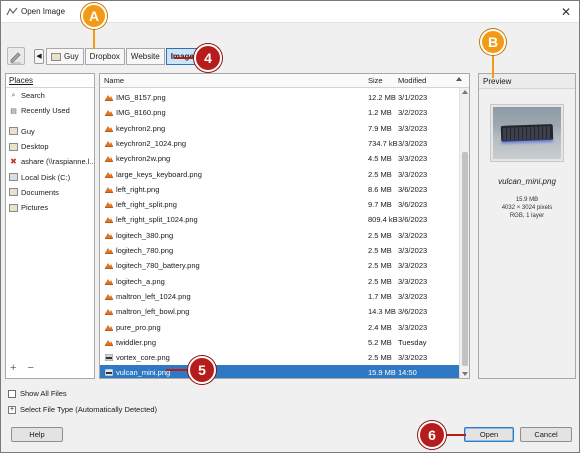  I want to click on preview-mode: RGB, 1 layer, so click(527, 216).